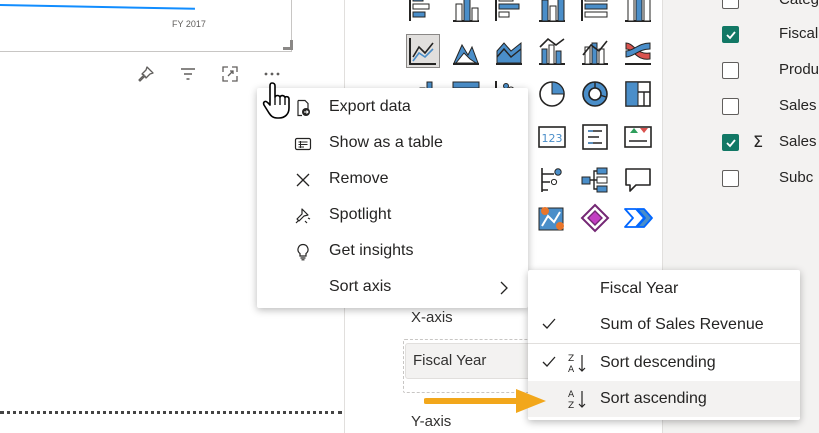 Image resolution: width=819 pixels, height=433 pixels. I want to click on focus-mode-icon, so click(230, 74).